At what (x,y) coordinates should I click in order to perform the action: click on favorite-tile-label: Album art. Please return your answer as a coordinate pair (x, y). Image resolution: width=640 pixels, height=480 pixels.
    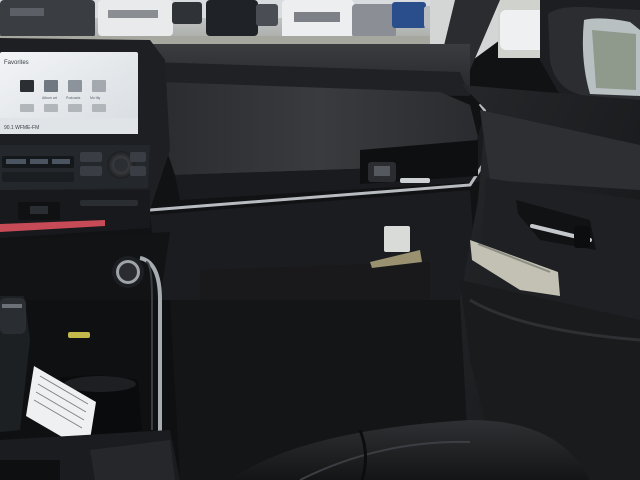
    Looking at the image, I should click on (49, 98).